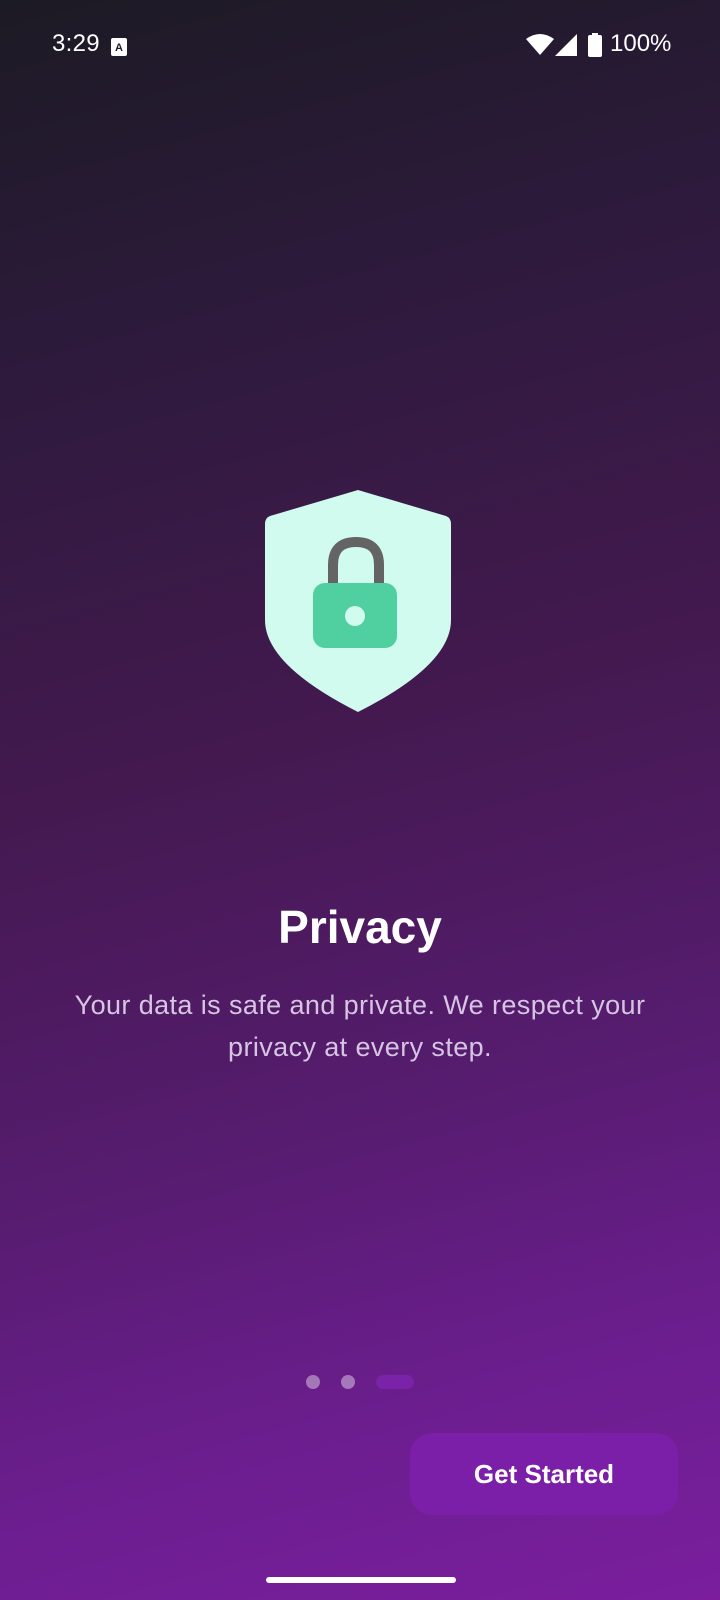 Image resolution: width=720 pixels, height=1600 pixels. I want to click on battery-icon, so click(595, 45).